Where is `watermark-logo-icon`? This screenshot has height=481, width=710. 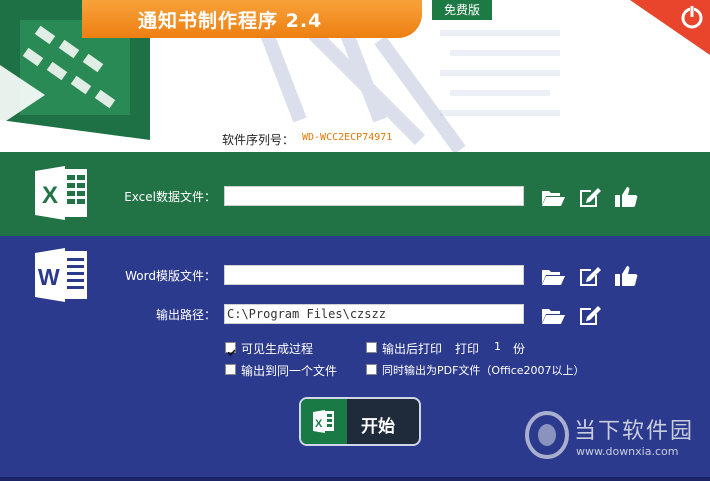 watermark-logo-icon is located at coordinates (547, 435).